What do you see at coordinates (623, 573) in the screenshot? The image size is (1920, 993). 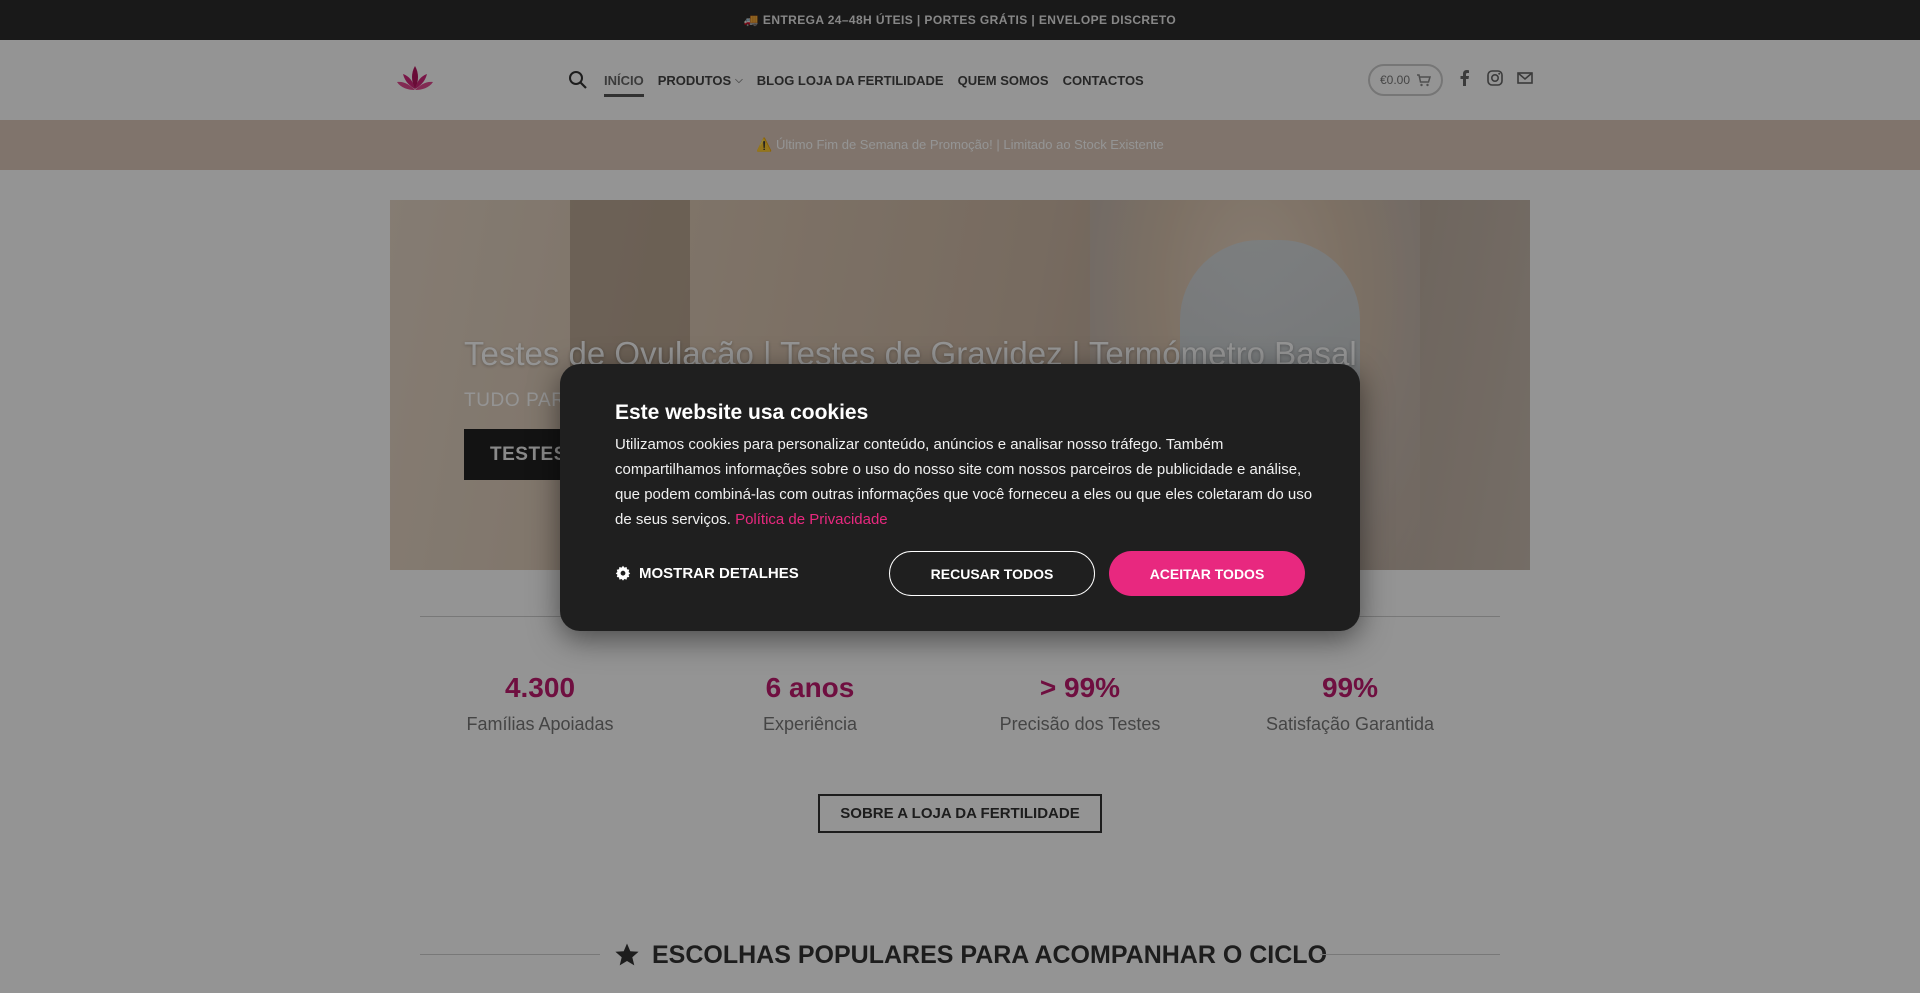 I see `gear-icon` at bounding box center [623, 573].